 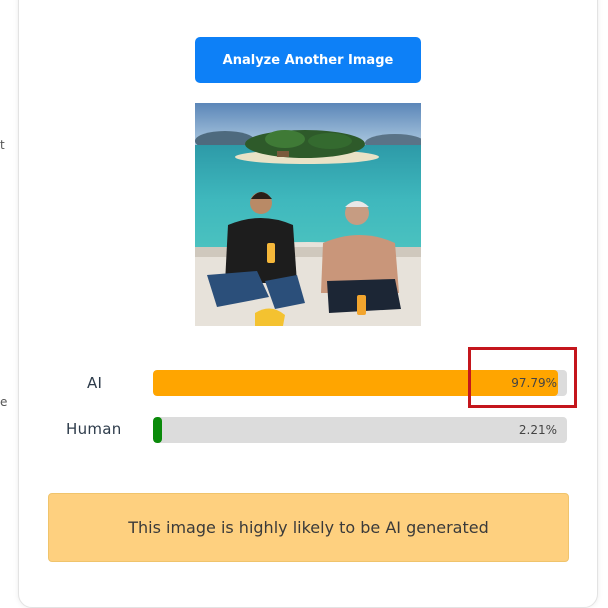 I want to click on edge-text-fragment: t, so click(x=2, y=145).